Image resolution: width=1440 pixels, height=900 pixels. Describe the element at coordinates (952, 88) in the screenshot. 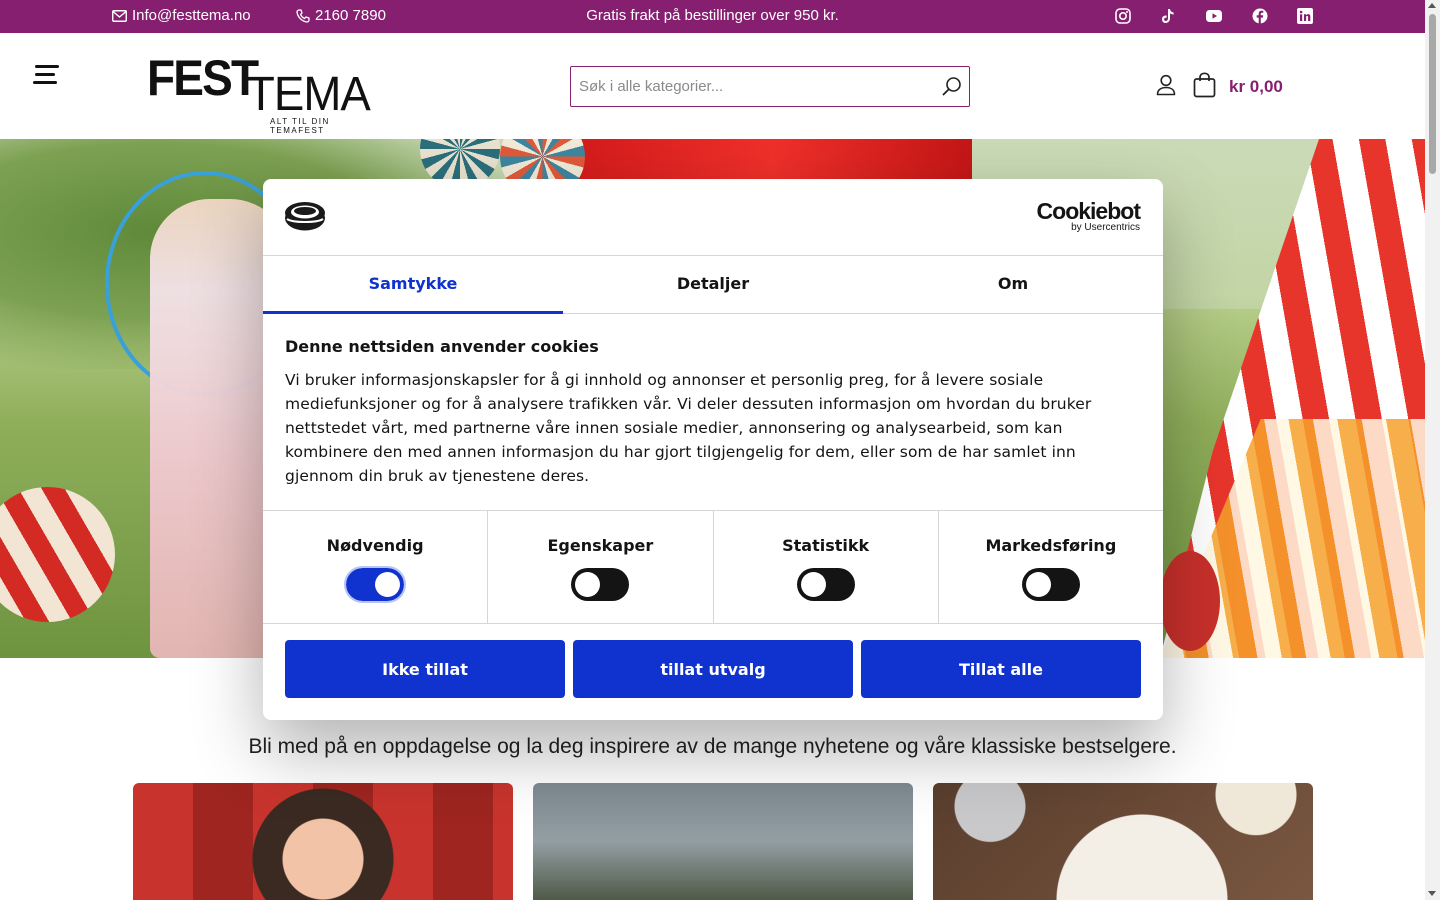

I see `search-icon` at that location.